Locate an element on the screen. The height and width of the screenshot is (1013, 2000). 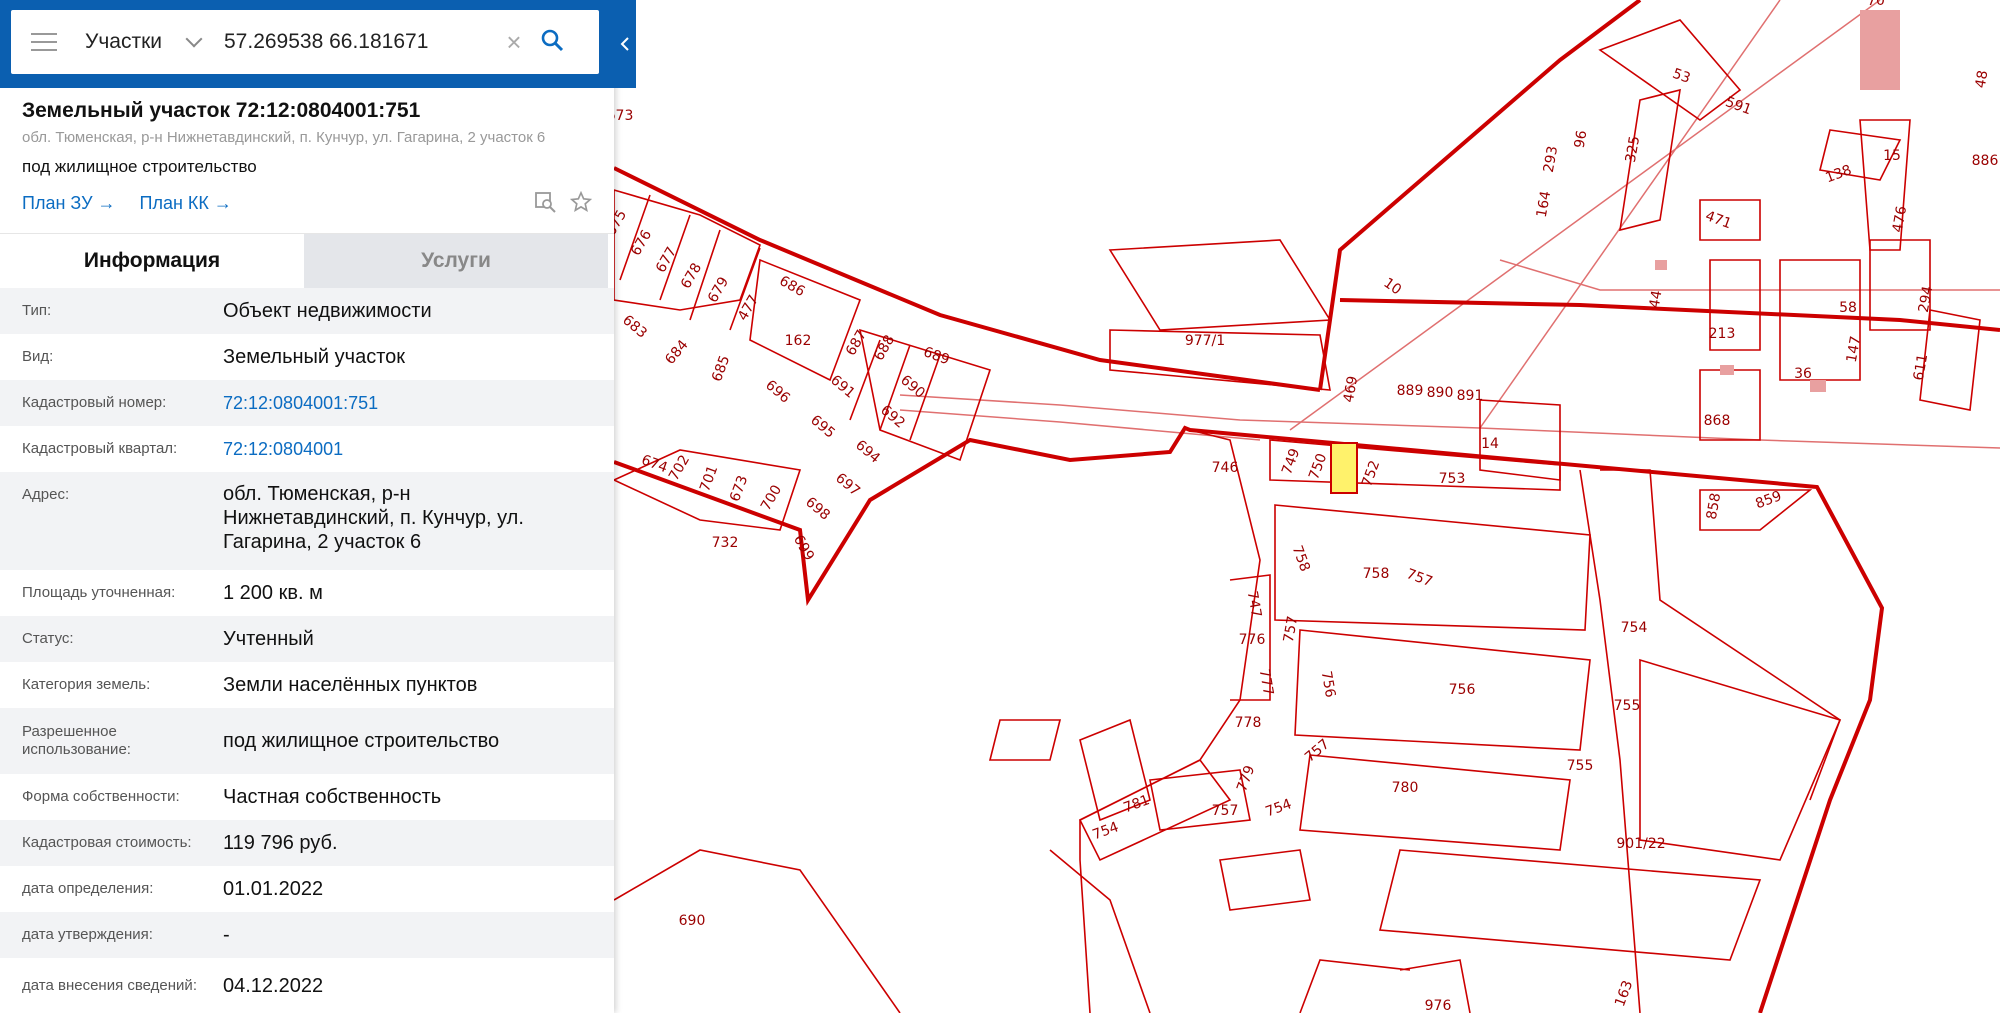
chevron-down-icon is located at coordinates (194, 39).